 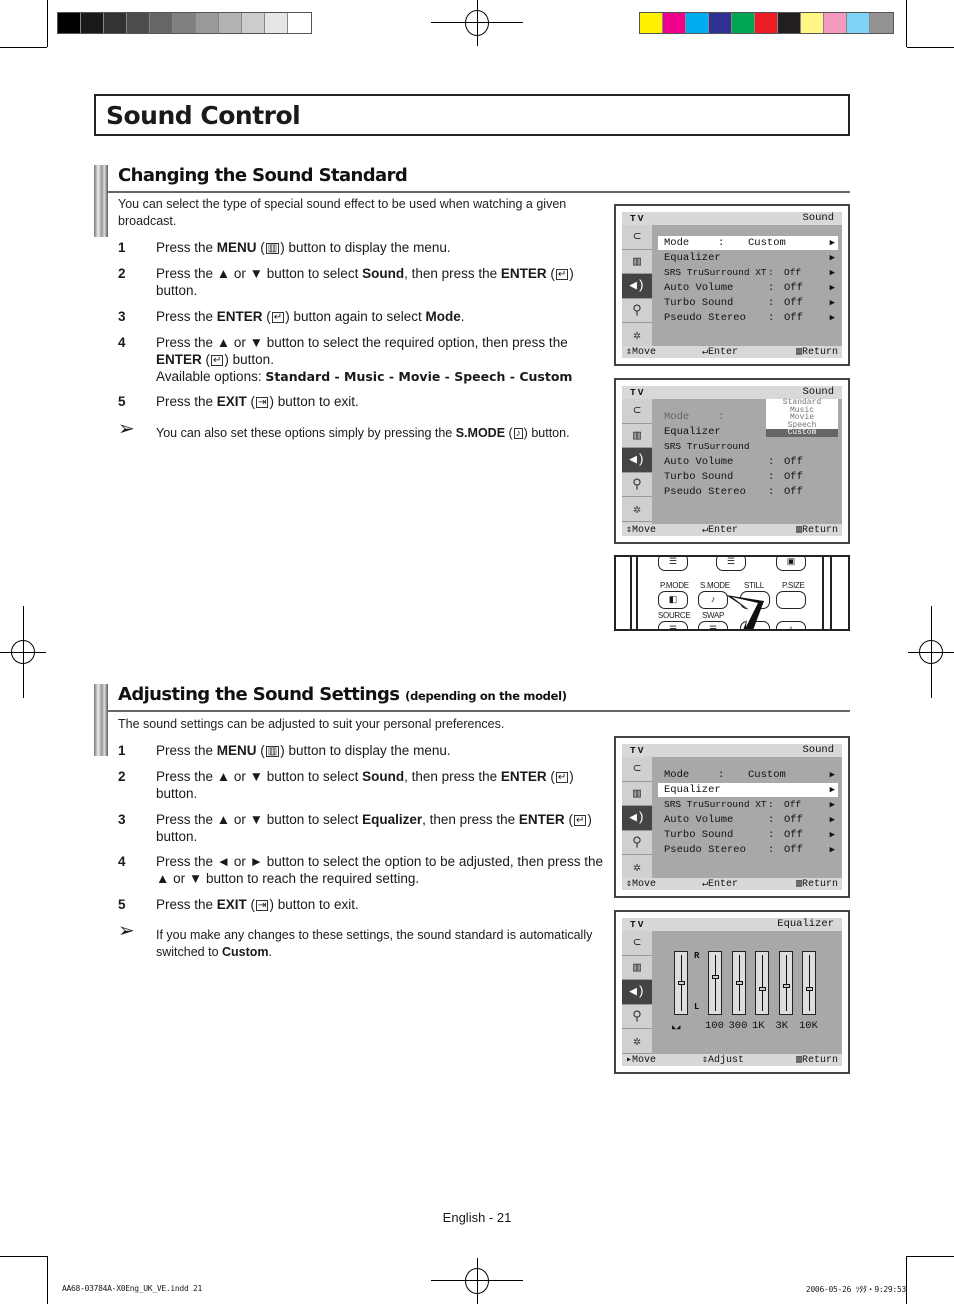 What do you see at coordinates (278, 317) in the screenshot?
I see `enter-icon: ↵` at bounding box center [278, 317].